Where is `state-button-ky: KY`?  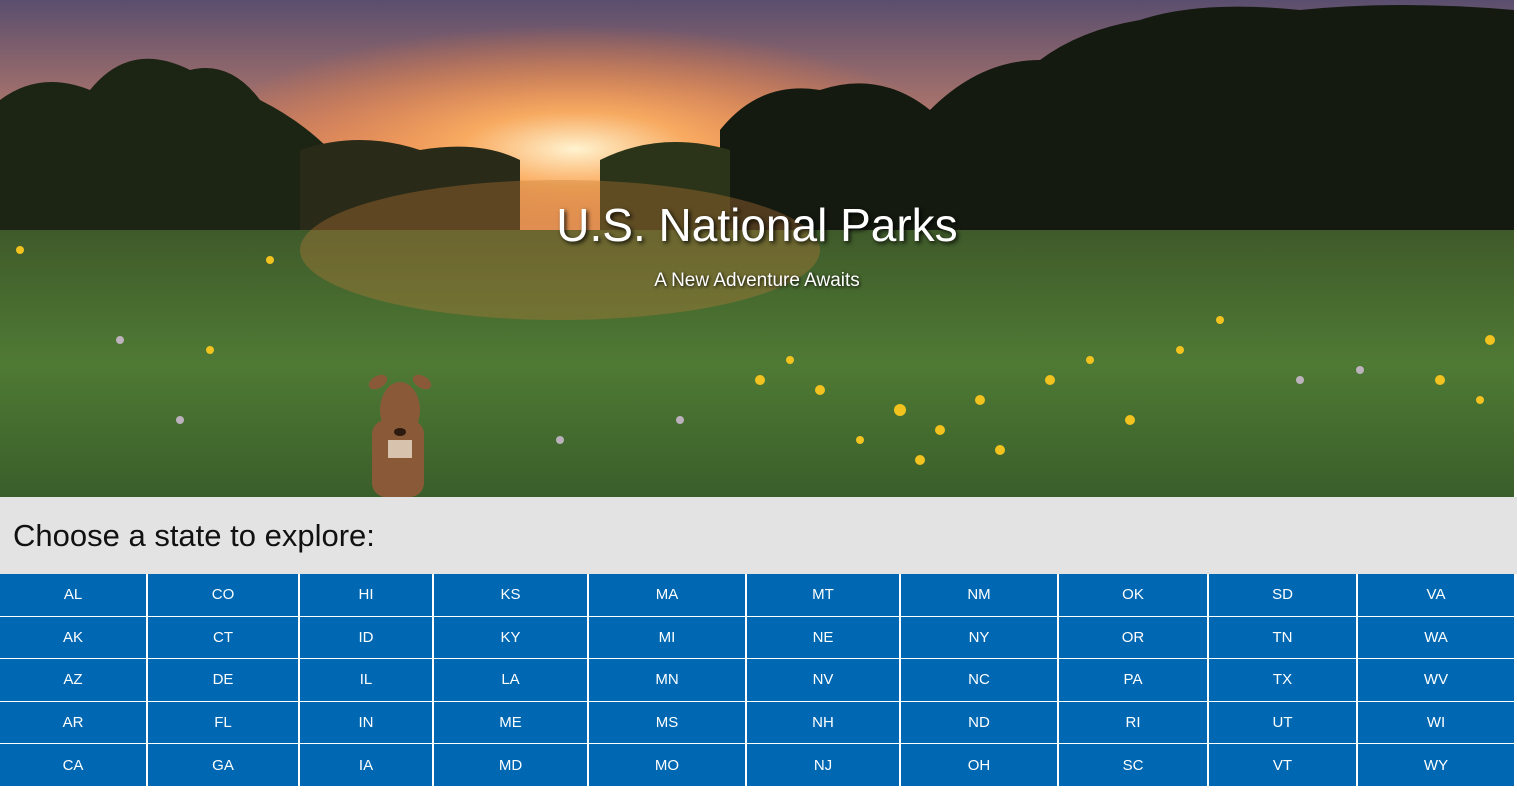 state-button-ky: KY is located at coordinates (511, 637).